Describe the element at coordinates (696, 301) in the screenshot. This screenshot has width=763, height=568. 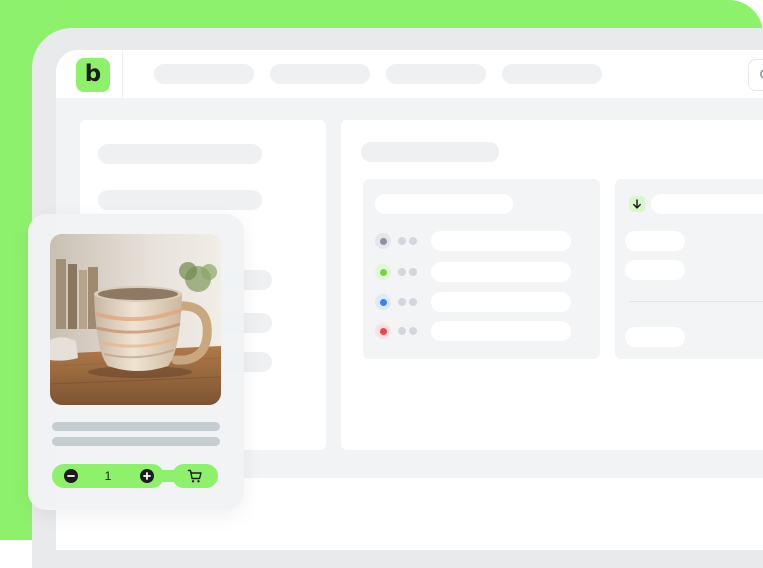
I see `divider` at that location.